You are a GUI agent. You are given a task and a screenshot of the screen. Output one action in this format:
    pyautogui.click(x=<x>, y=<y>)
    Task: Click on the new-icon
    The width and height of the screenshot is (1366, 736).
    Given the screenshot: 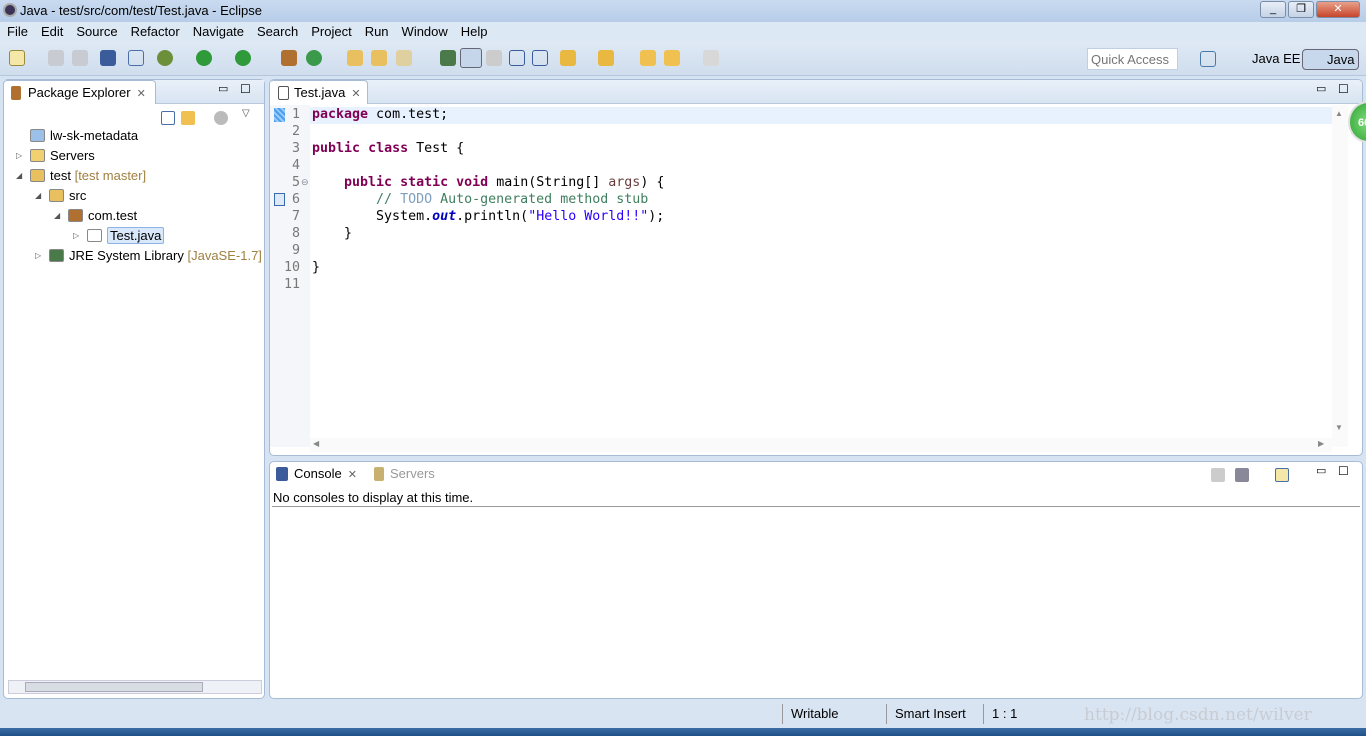 What is the action you would take?
    pyautogui.click(x=17, y=58)
    